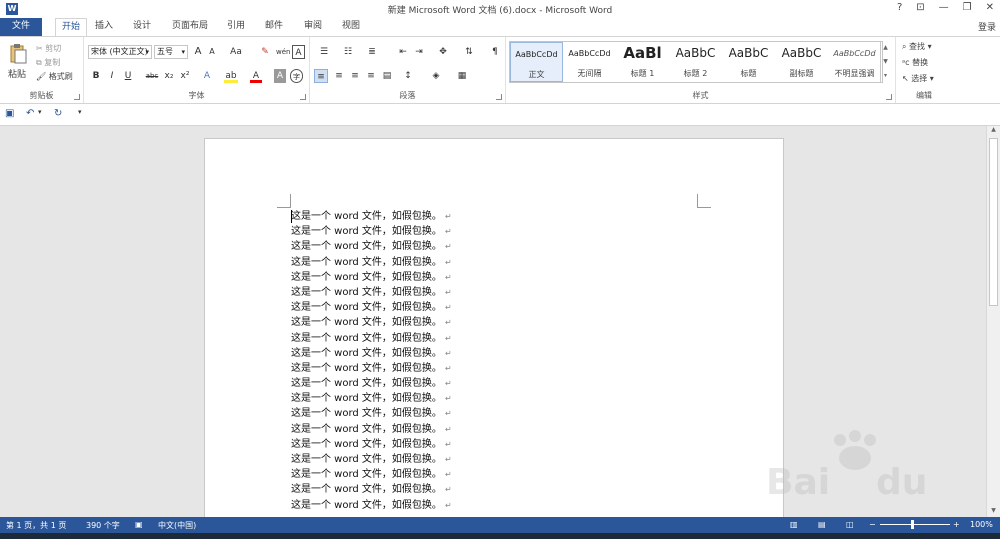 The image size is (1000, 539). What do you see at coordinates (956, 524) in the screenshot?
I see `zoom-in-button: +` at bounding box center [956, 524].